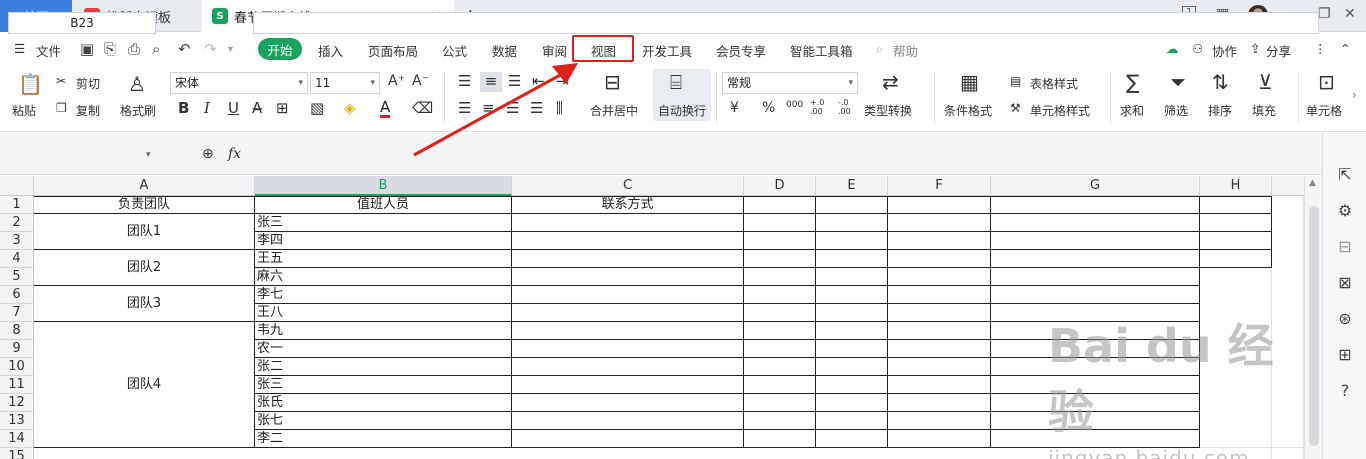 This screenshot has height=459, width=1366. Describe the element at coordinates (17, 385) in the screenshot. I see `row-header: 11` at that location.